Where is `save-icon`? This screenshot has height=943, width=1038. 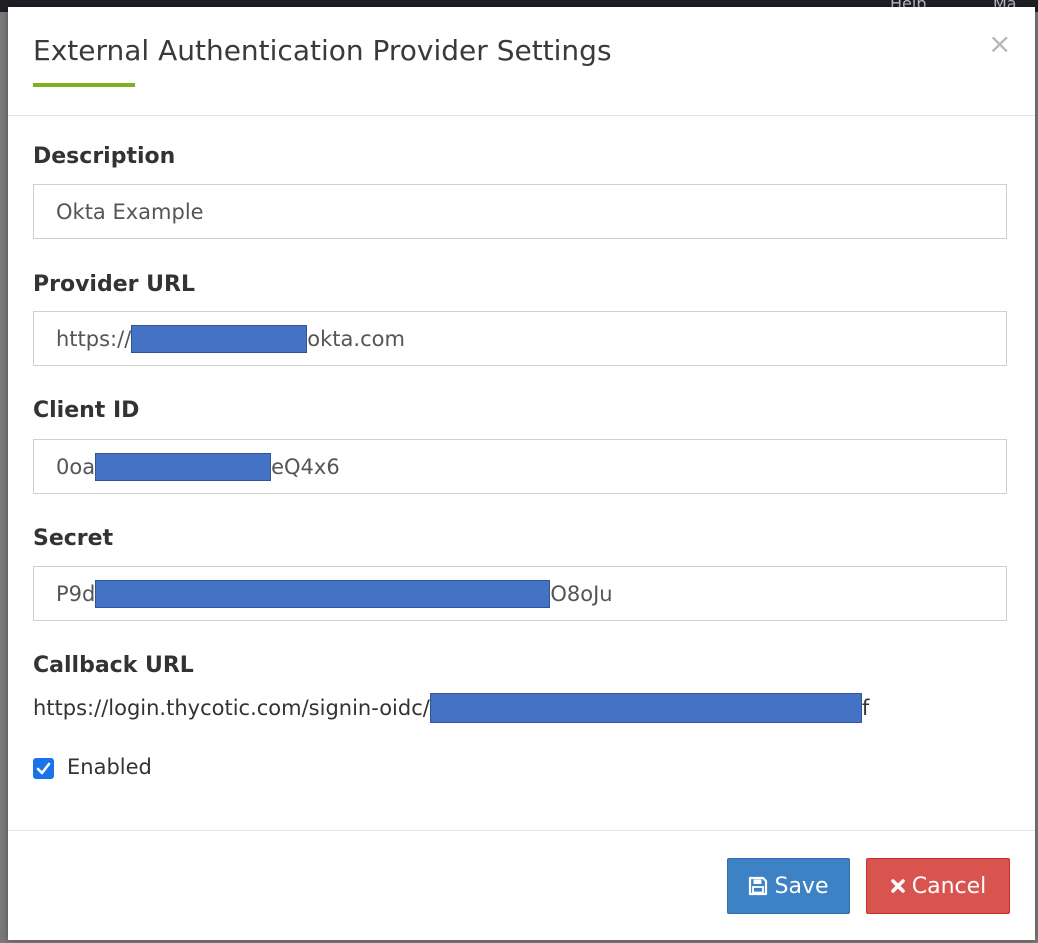
save-icon is located at coordinates (758, 886).